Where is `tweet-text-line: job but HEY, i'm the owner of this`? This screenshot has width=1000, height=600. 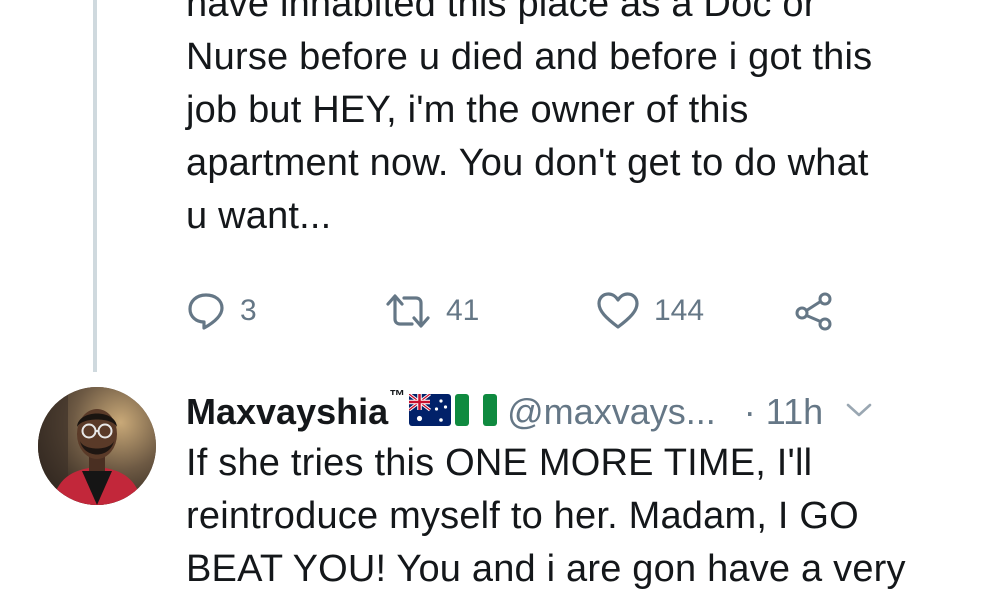
tweet-text-line: job but HEY, i'm the owner of this is located at coordinates (467, 110).